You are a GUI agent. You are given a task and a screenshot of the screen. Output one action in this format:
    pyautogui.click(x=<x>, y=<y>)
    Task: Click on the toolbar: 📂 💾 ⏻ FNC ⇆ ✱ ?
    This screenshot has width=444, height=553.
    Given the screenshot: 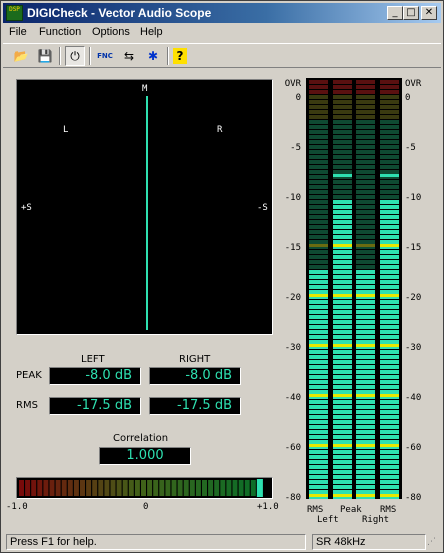 What is the action you would take?
    pyautogui.click(x=222, y=55)
    